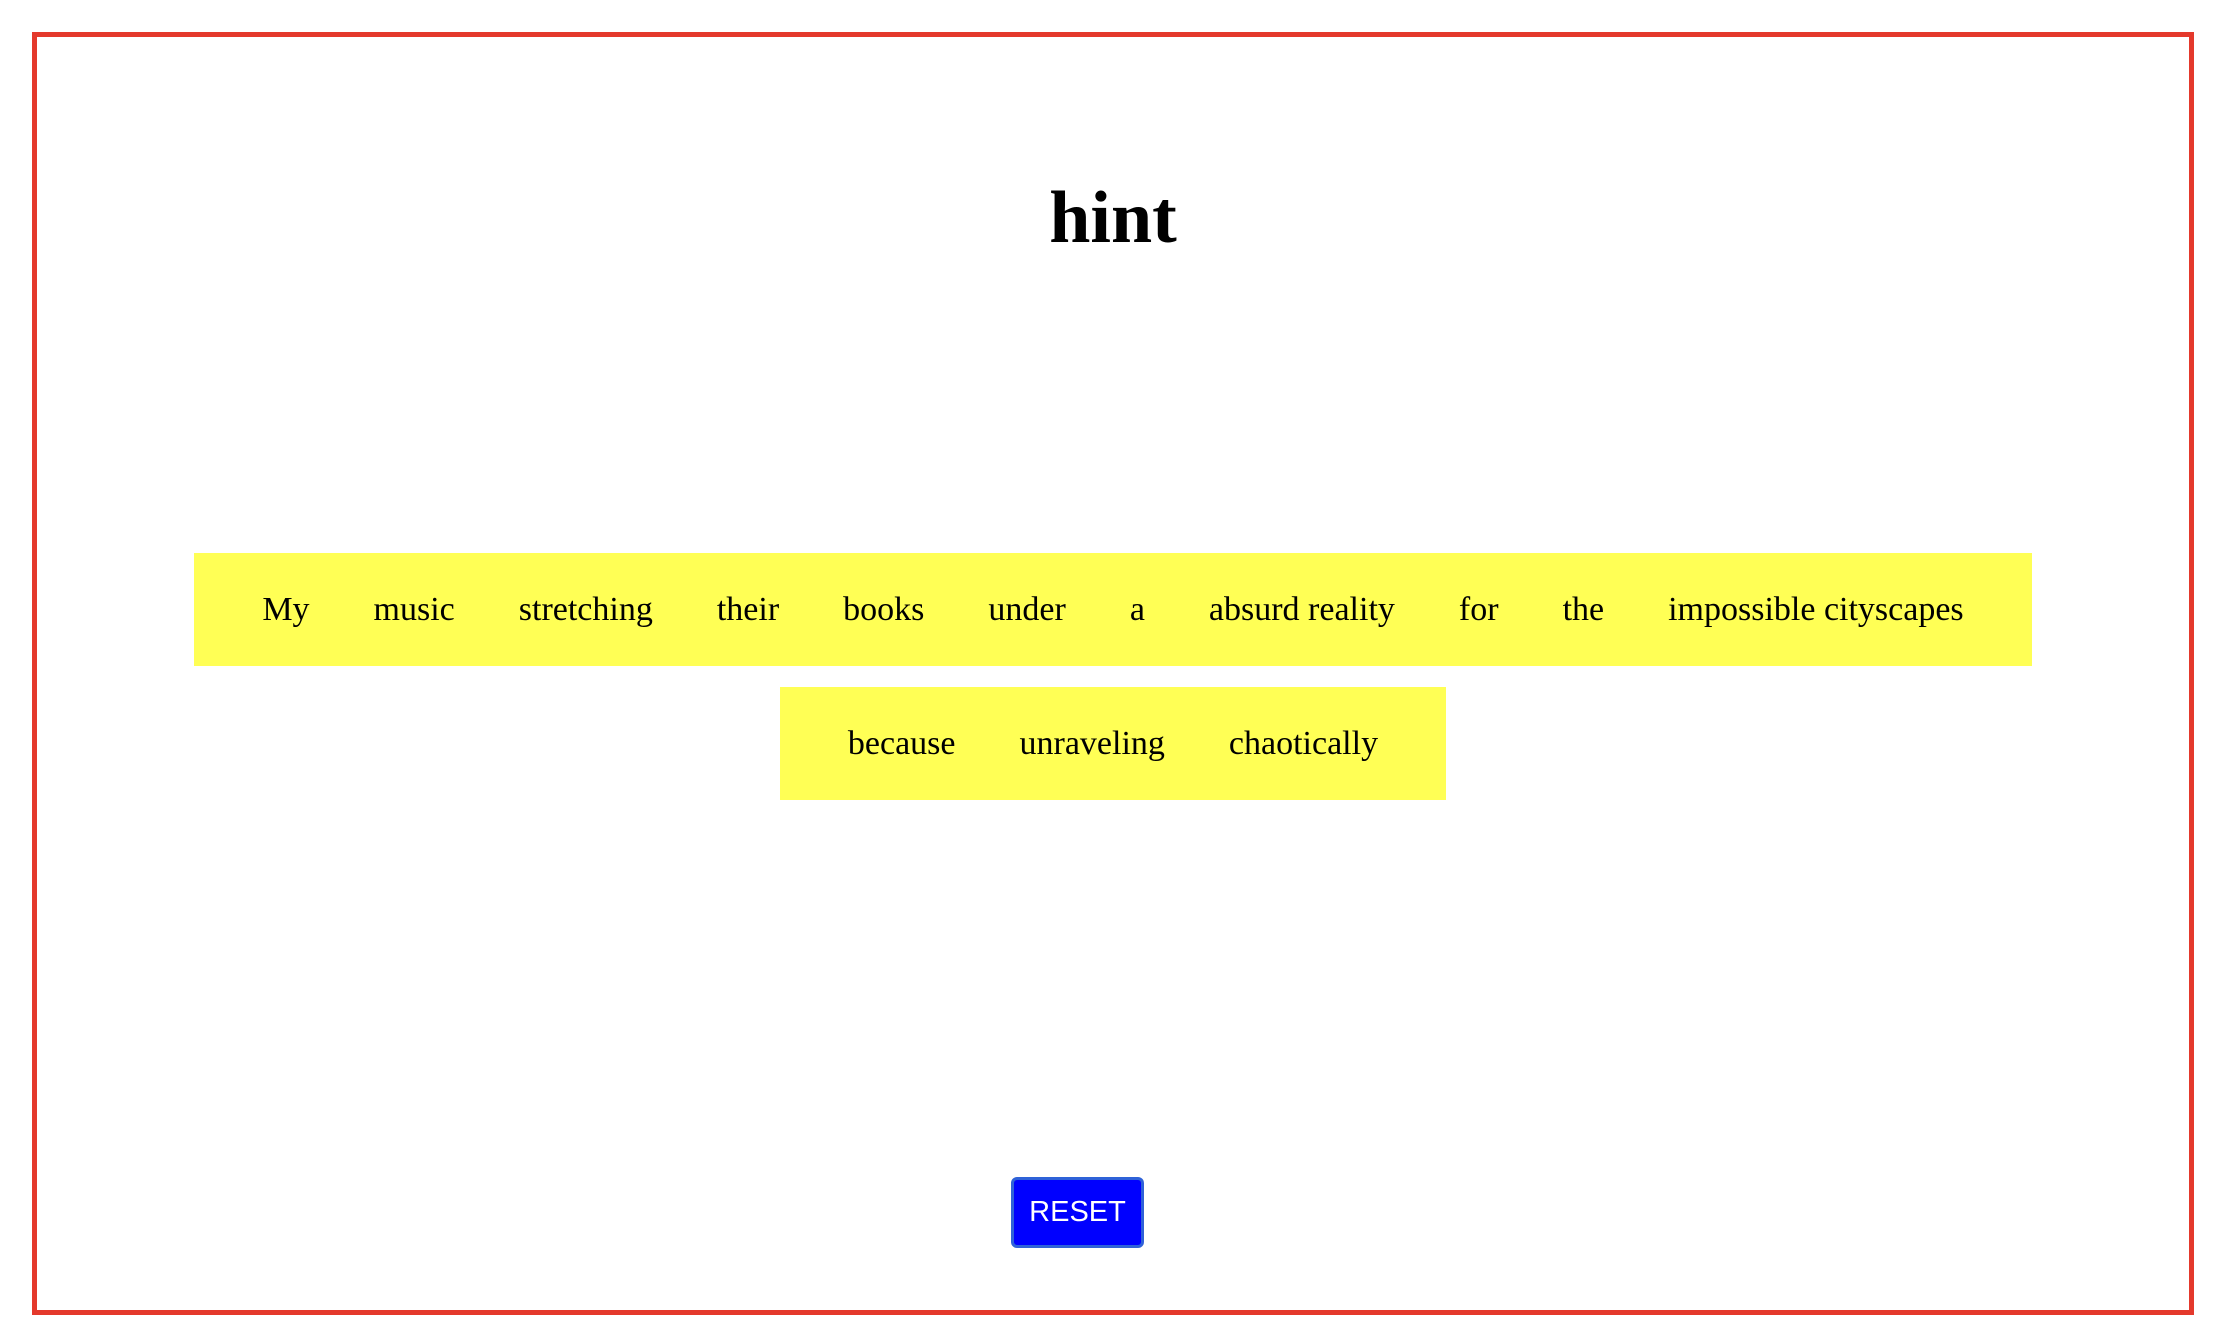  I want to click on word-box-2: because unraveling chaotically, so click(1113, 743).